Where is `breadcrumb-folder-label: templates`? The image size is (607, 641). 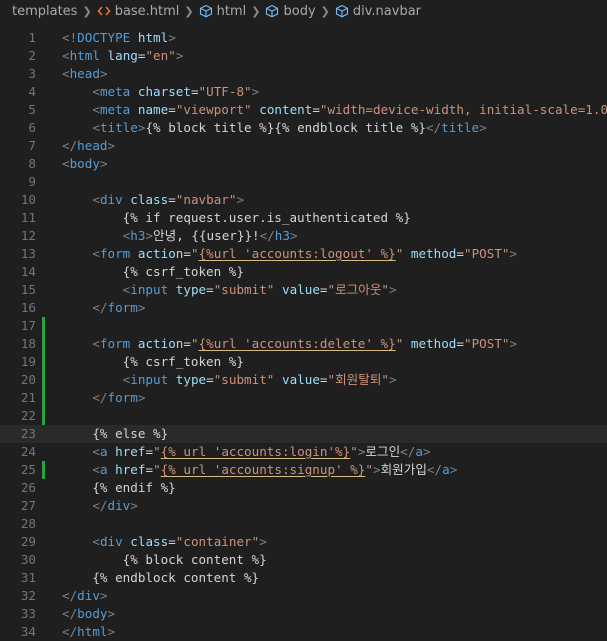 breadcrumb-folder-label: templates is located at coordinates (45, 11).